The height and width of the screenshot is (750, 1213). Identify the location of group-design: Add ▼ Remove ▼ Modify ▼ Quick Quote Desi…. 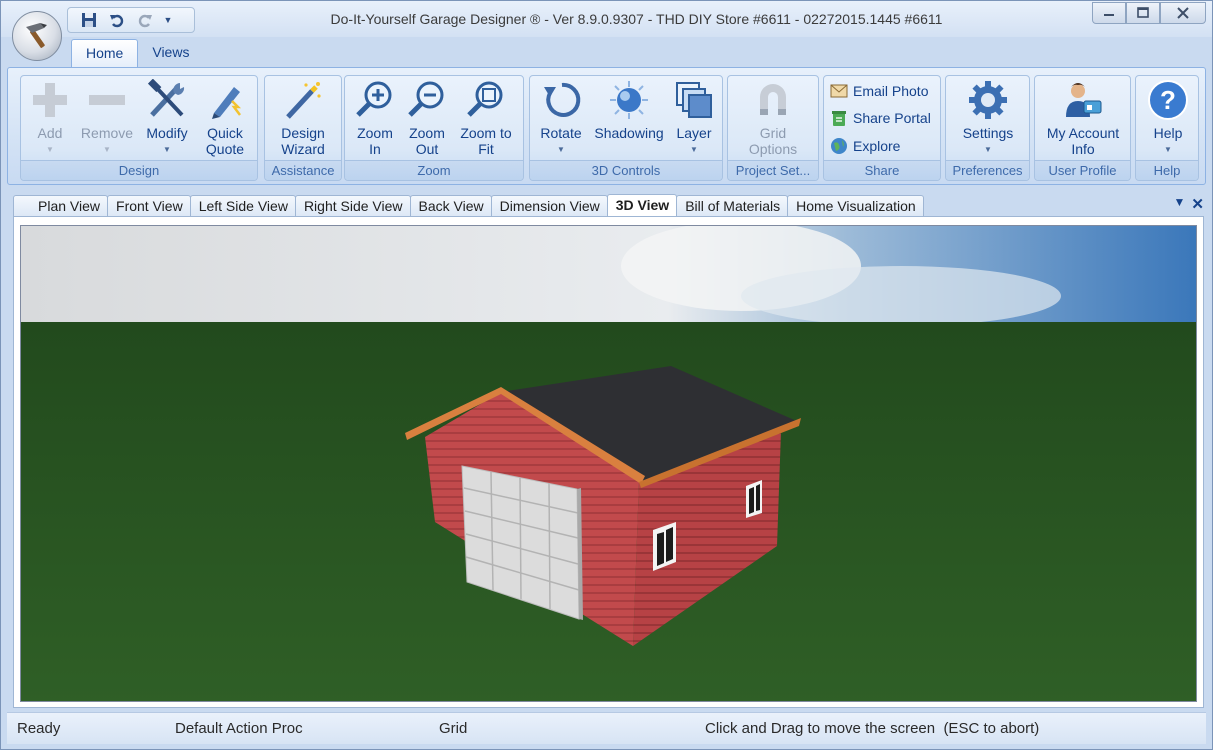
(139, 128).